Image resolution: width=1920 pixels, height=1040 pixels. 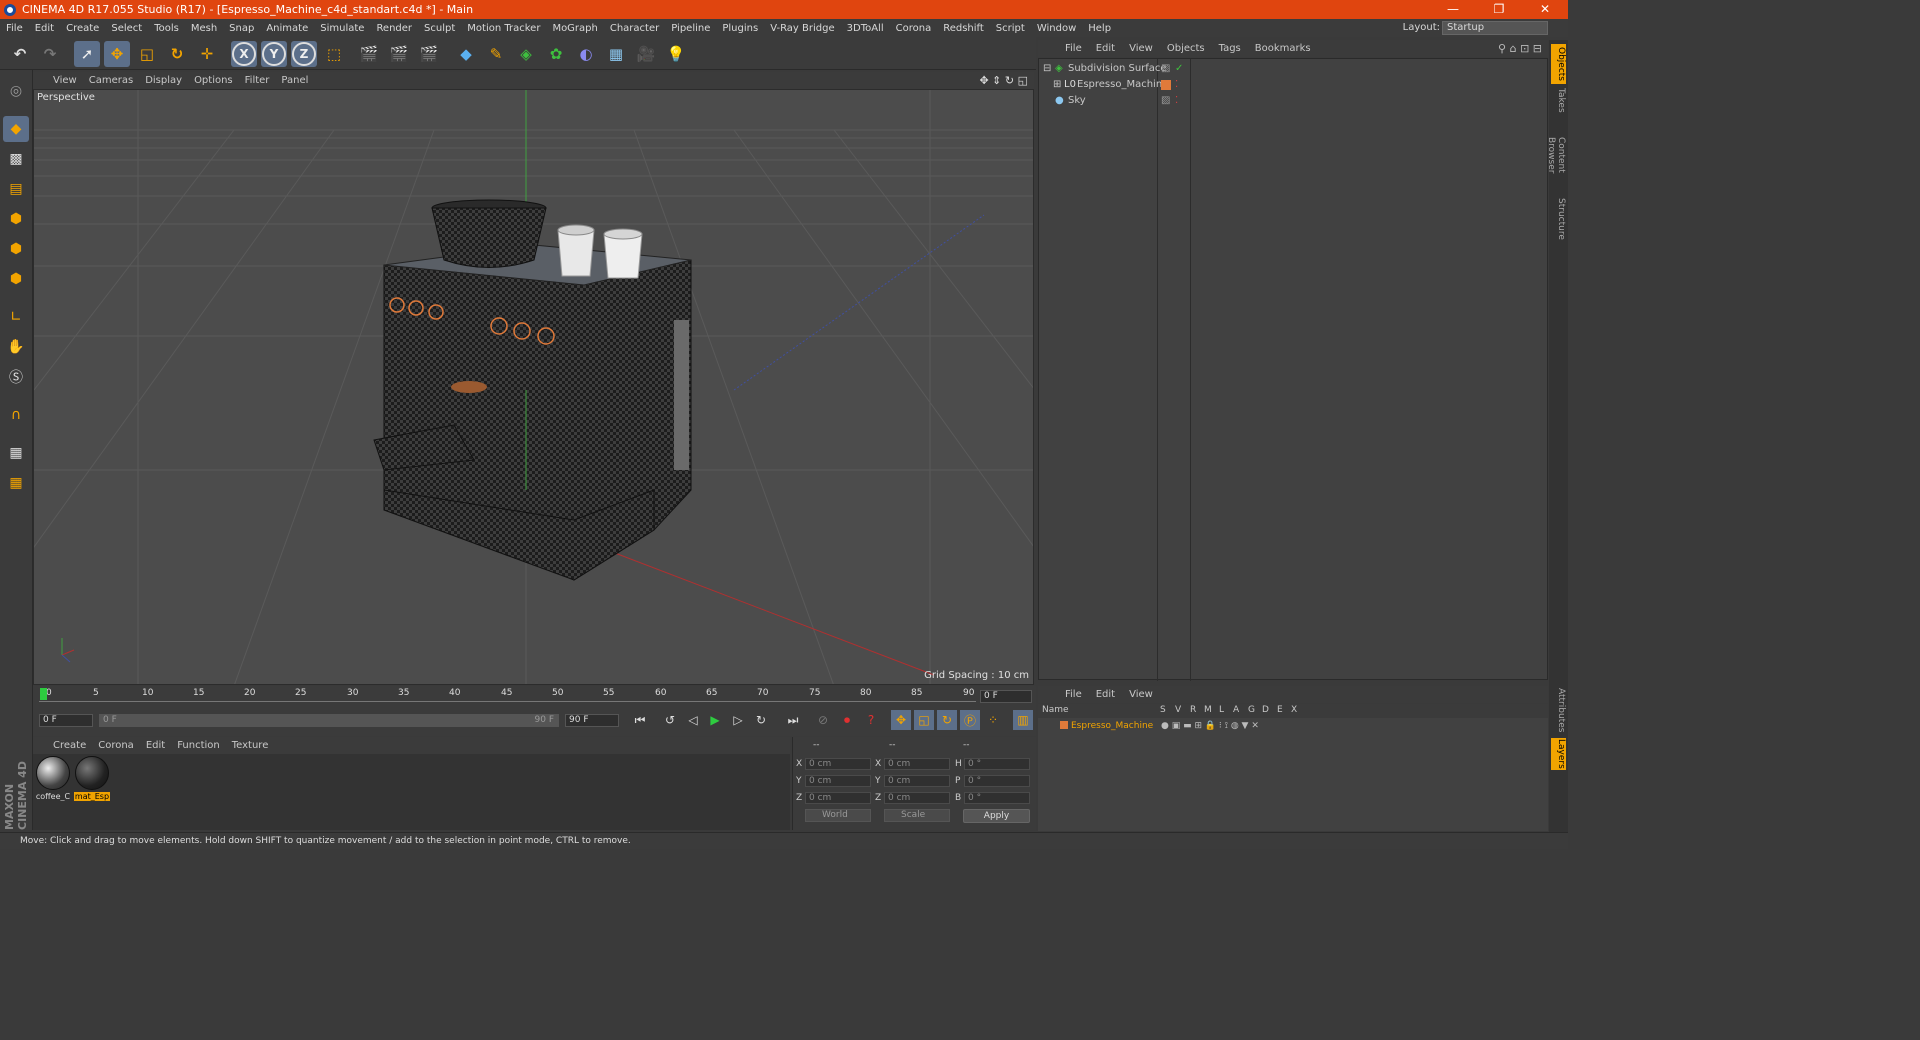 I want to click on material-menu-create: Create, so click(x=62, y=745).